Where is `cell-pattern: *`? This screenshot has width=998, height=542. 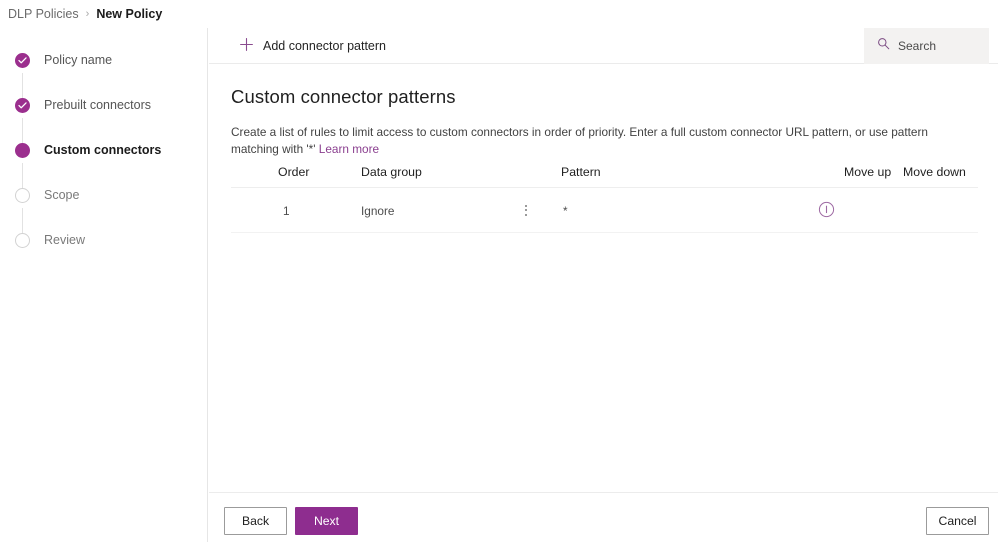 cell-pattern: * is located at coordinates (565, 211).